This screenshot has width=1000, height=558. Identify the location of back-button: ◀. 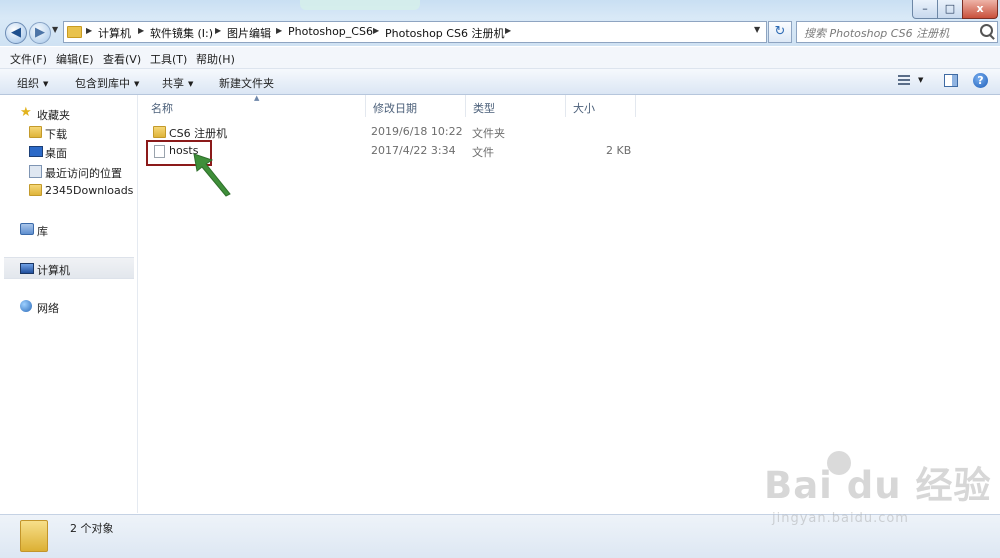
(16, 33).